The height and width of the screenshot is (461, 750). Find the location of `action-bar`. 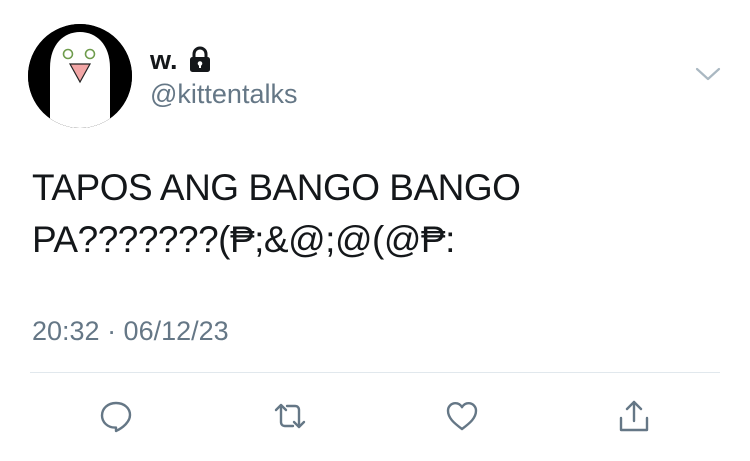

action-bar is located at coordinates (375, 417).